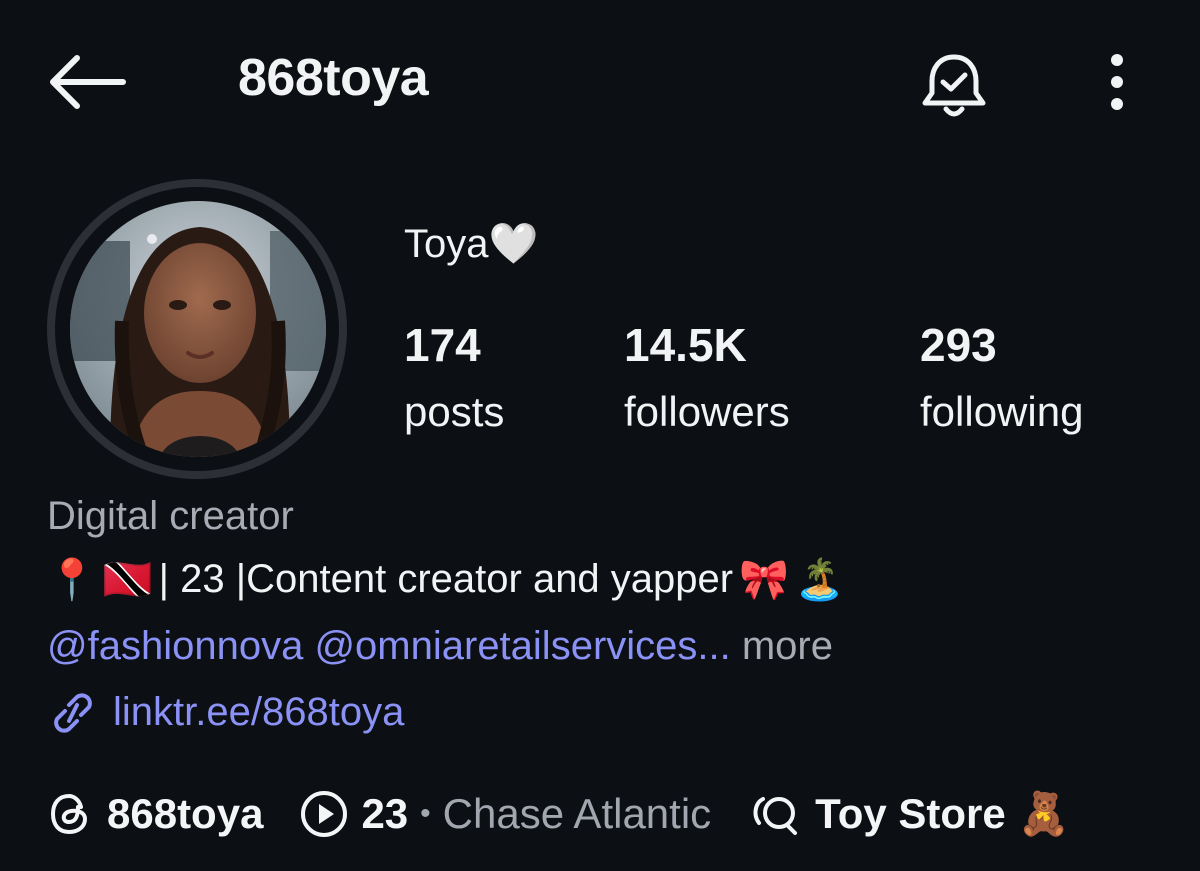 The height and width of the screenshot is (871, 1200). What do you see at coordinates (577, 814) in the screenshot?
I see `music-artist: Chase Atlantic` at bounding box center [577, 814].